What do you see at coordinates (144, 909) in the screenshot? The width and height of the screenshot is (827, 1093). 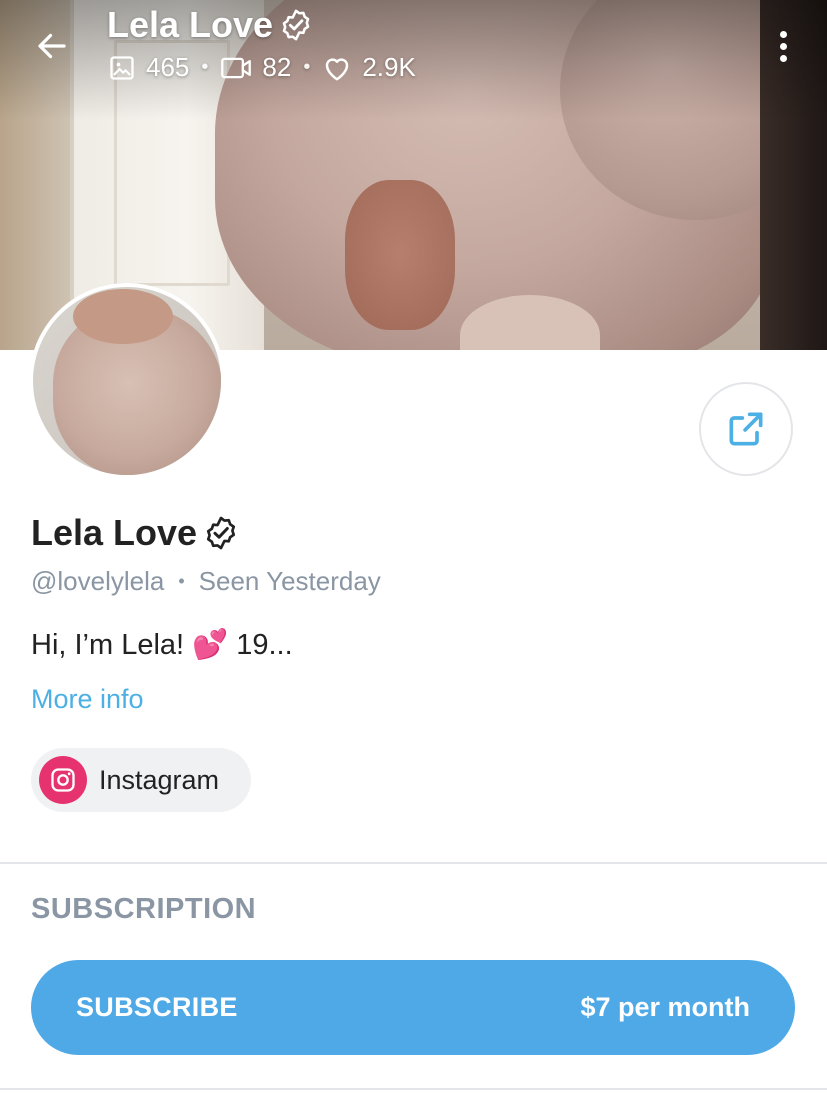 I see `subscription-heading: SUBSCRIPTION` at bounding box center [144, 909].